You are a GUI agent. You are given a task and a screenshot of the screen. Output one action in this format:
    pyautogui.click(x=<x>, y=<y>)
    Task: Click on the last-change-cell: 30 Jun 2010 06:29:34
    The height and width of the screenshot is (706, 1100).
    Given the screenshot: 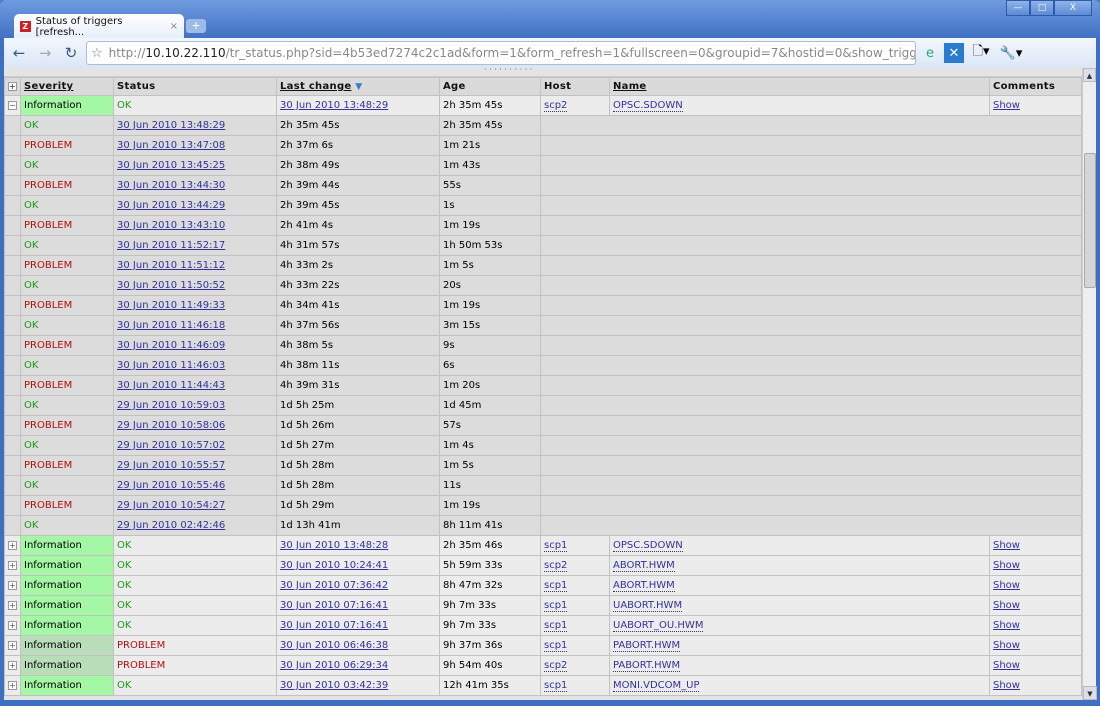 What is the action you would take?
    pyautogui.click(x=358, y=665)
    